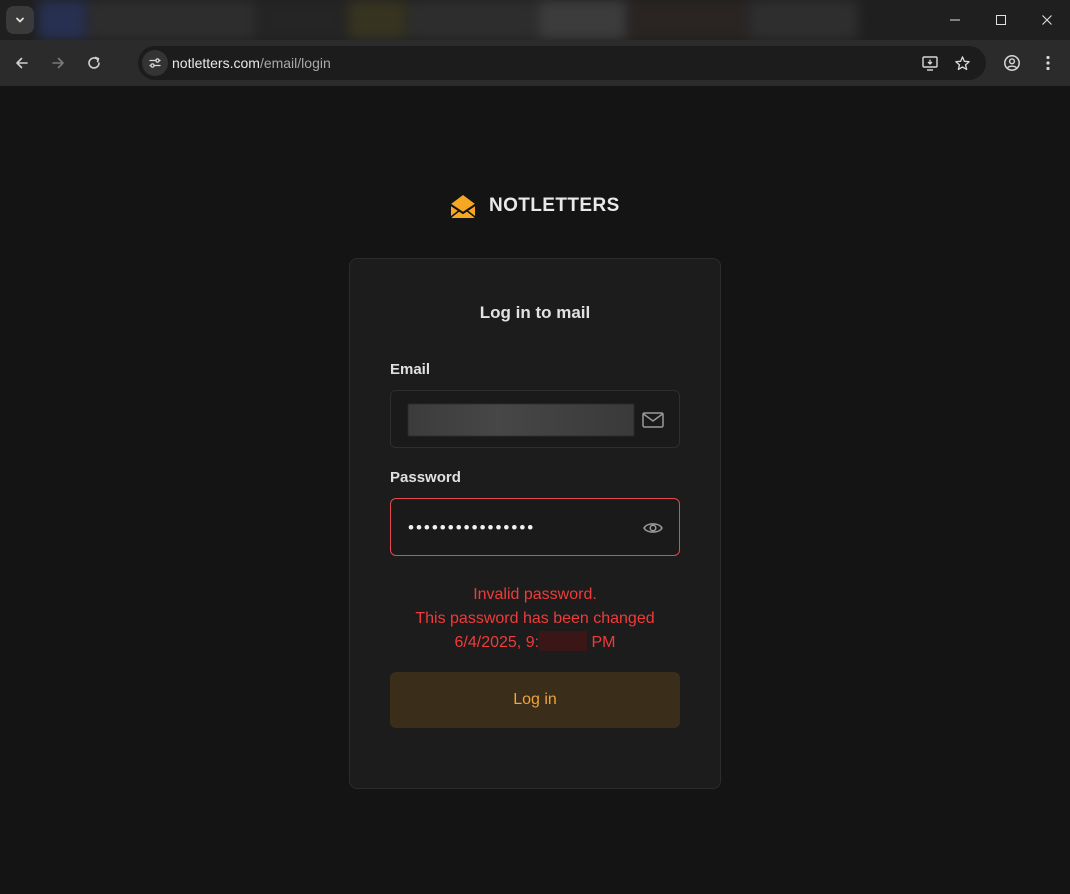 The height and width of the screenshot is (894, 1070). What do you see at coordinates (603, 642) in the screenshot?
I see `error-ampm: PM` at bounding box center [603, 642].